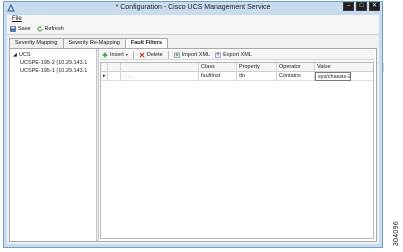 This screenshot has width=403, height=252. What do you see at coordinates (374, 6) in the screenshot?
I see `close-button: ✕` at bounding box center [374, 6].